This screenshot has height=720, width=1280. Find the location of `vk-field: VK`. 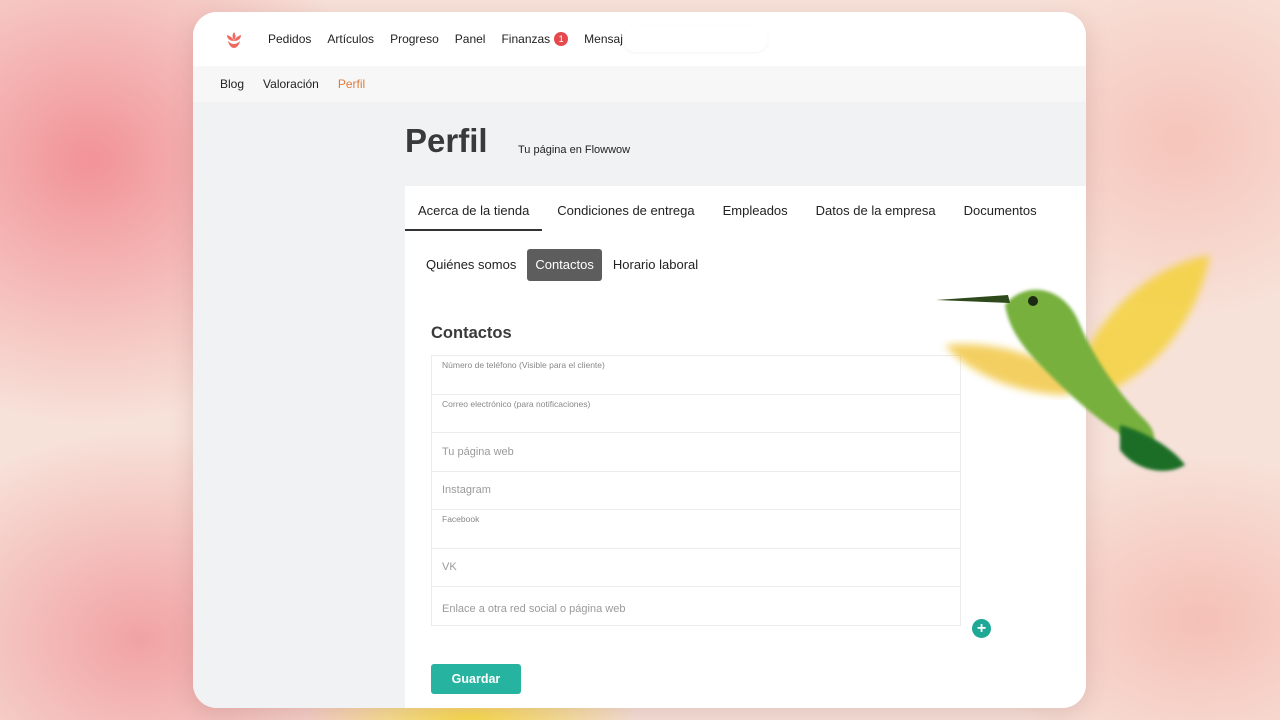

vk-field: VK is located at coordinates (696, 567).